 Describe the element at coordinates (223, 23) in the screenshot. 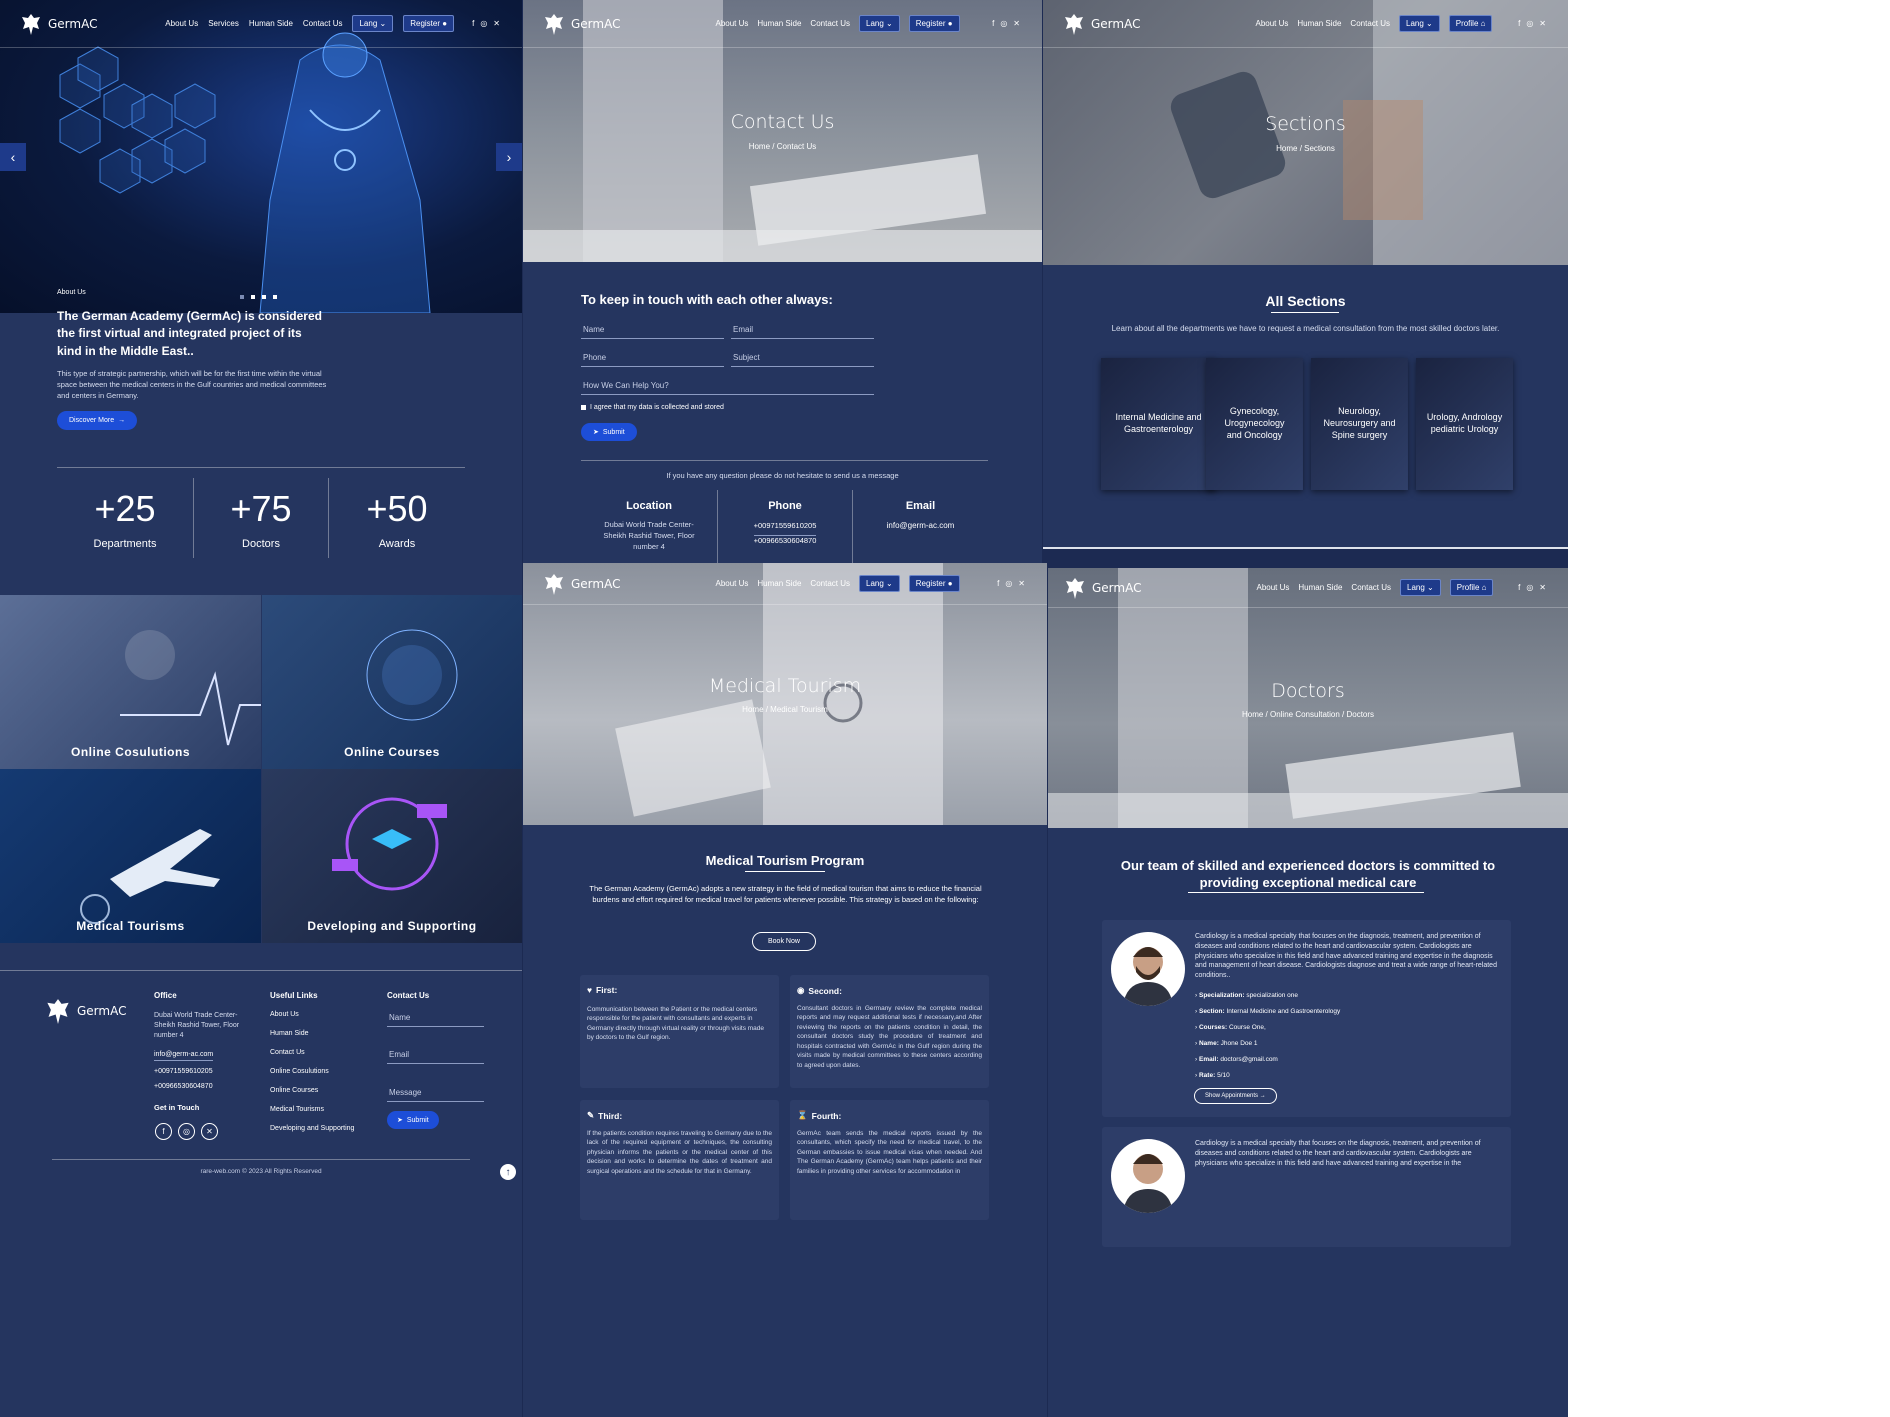

I see `nav-services: Services` at that location.